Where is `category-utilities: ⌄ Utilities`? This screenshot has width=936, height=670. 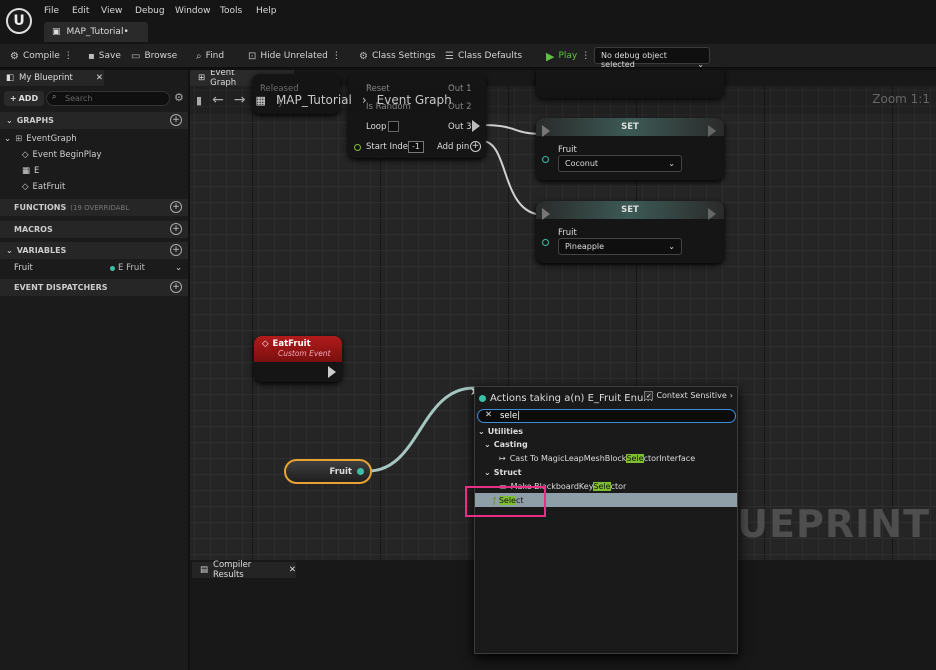
category-utilities: ⌄ Utilities is located at coordinates (606, 431).